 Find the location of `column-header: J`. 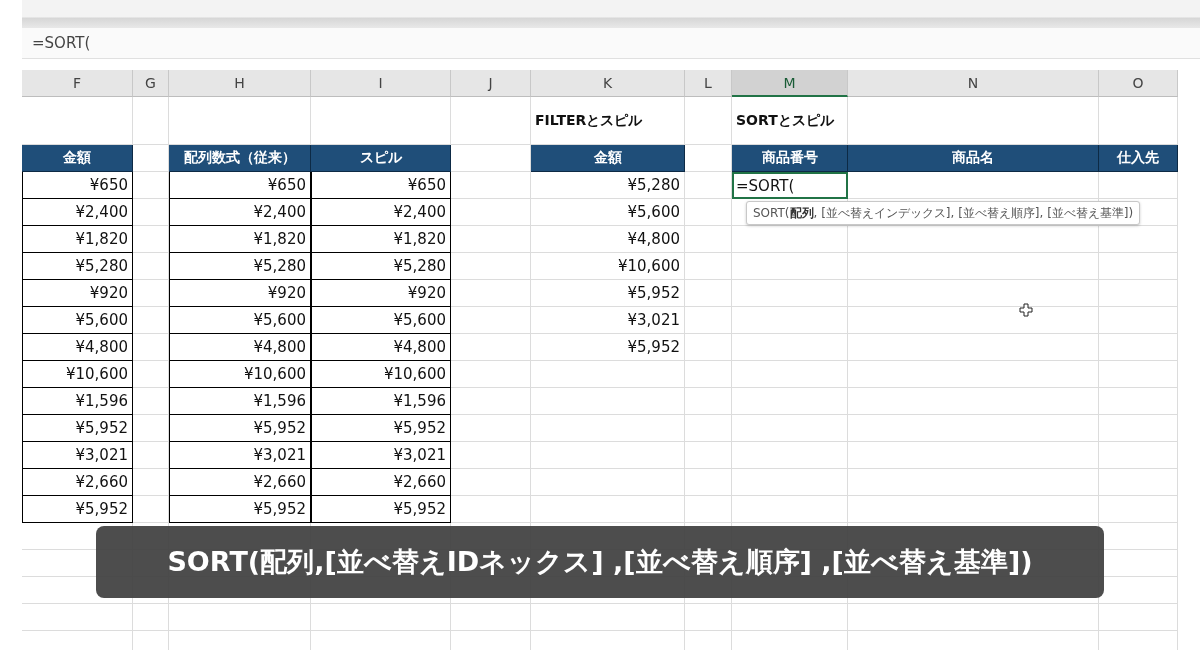

column-header: J is located at coordinates (491, 83).